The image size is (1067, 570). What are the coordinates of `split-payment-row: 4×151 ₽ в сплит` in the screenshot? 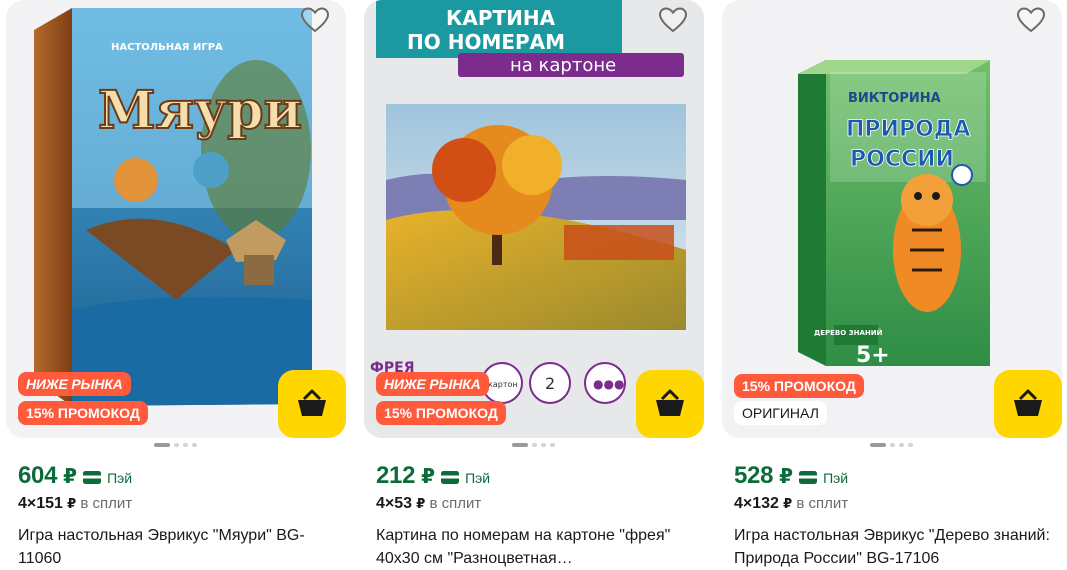 It's located at (75, 504).